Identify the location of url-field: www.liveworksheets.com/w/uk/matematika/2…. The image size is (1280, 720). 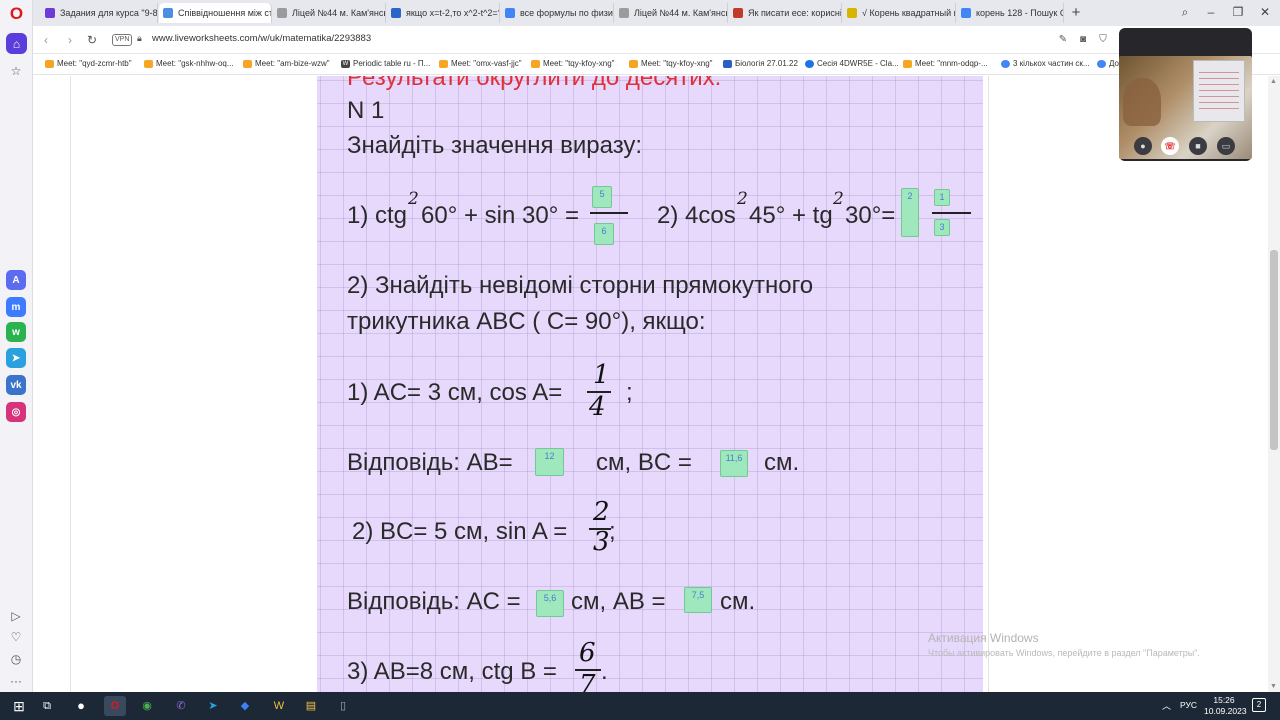
(261, 38).